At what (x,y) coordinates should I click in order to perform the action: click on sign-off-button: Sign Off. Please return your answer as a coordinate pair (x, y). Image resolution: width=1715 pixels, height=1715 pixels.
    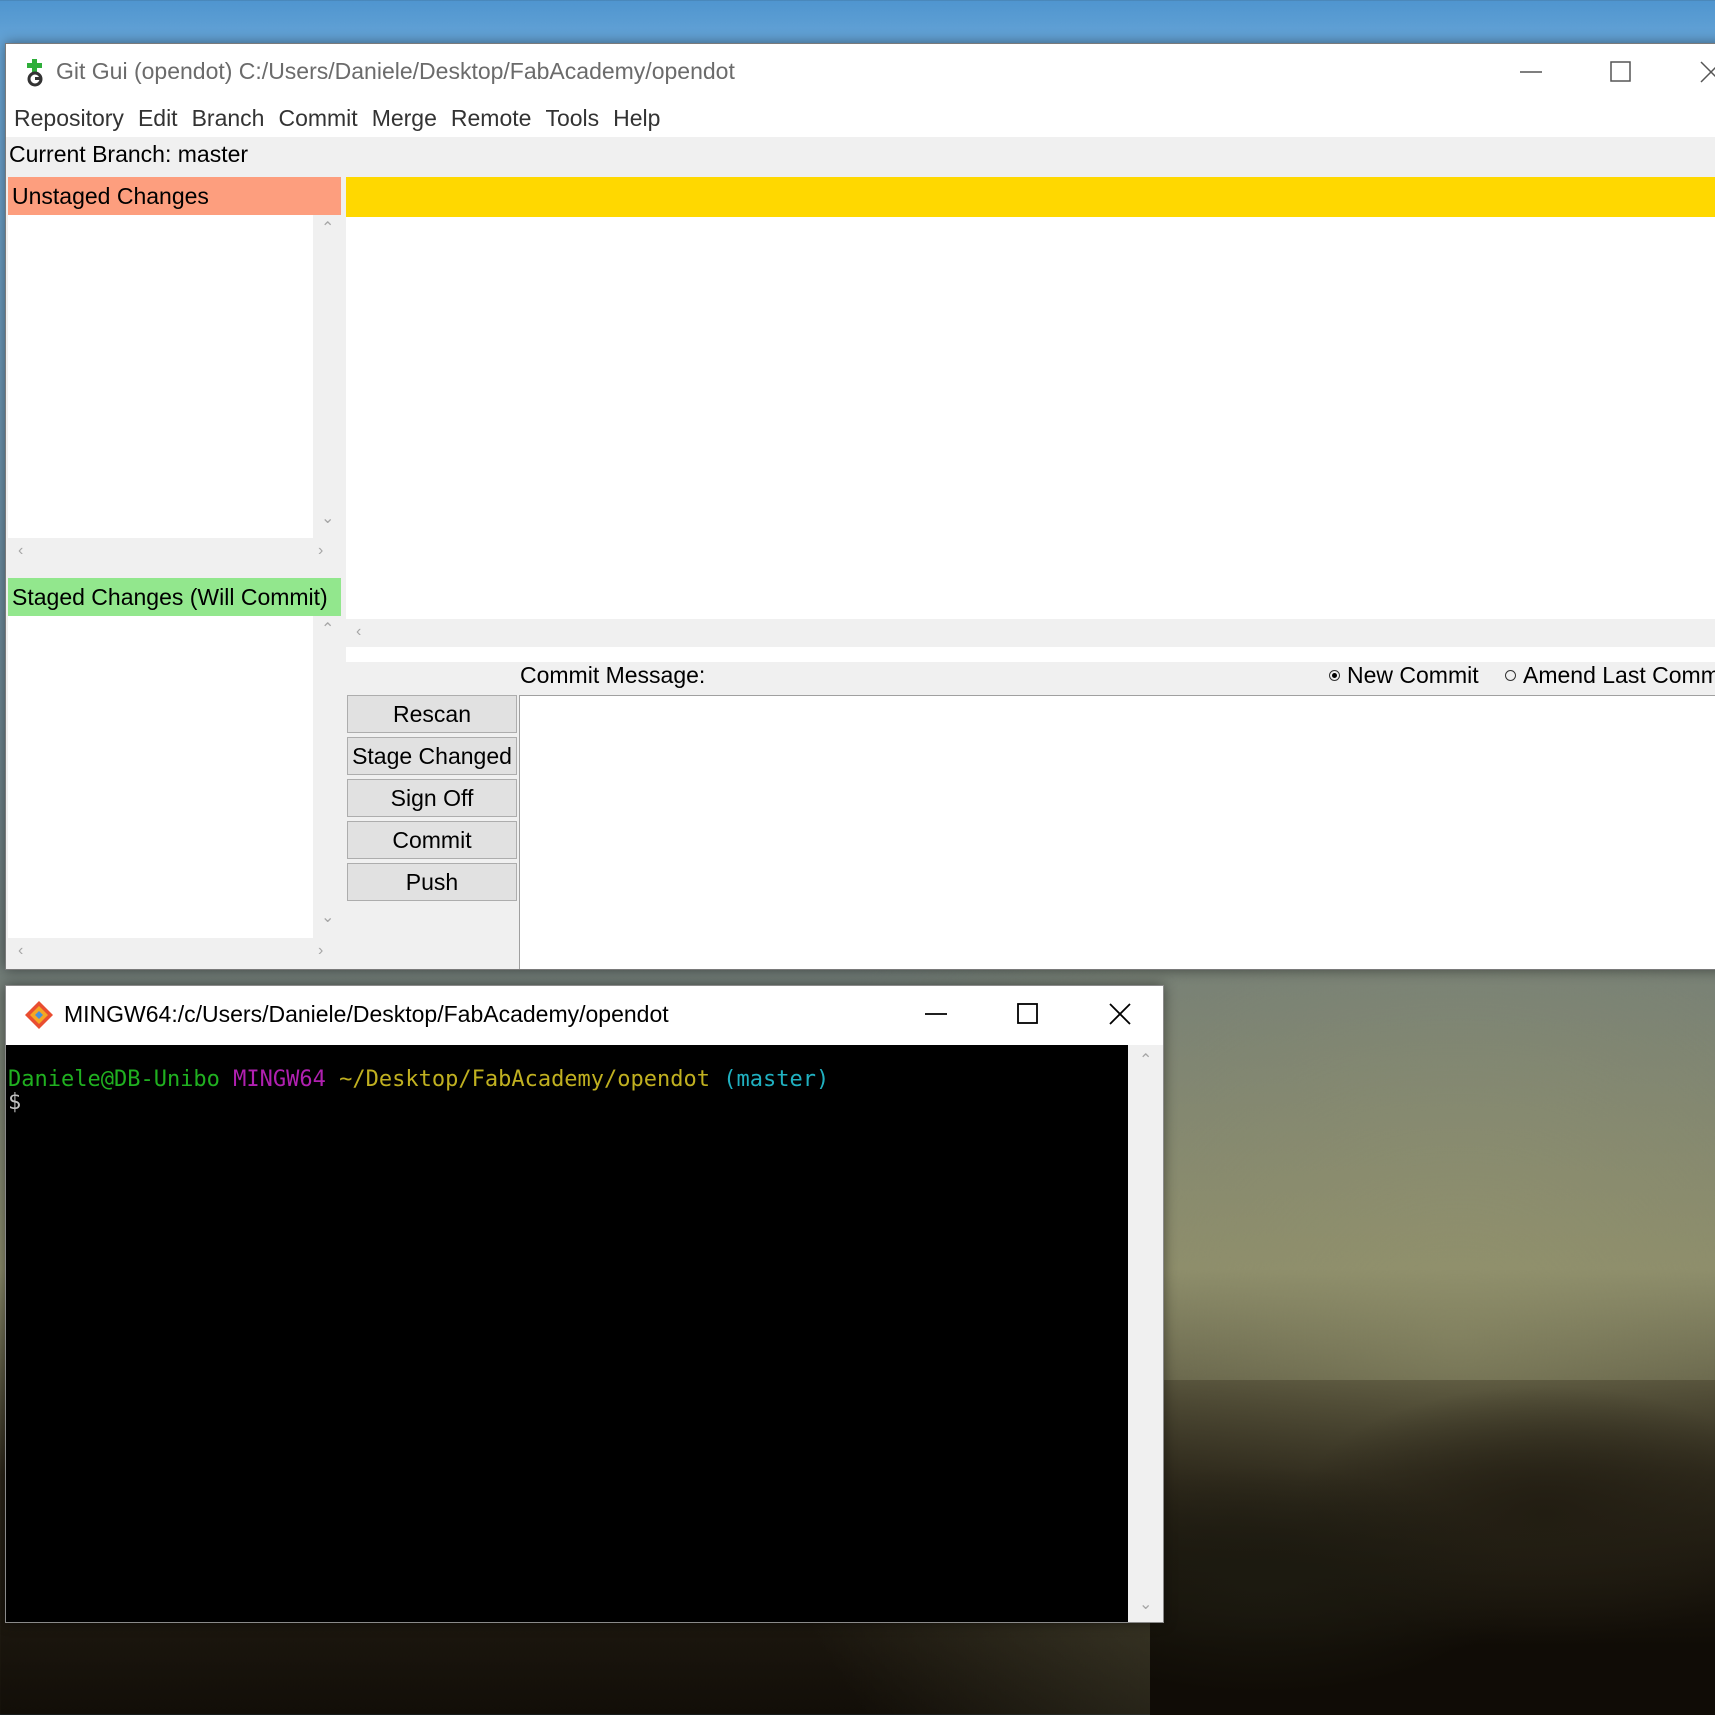
    Looking at the image, I should click on (432, 798).